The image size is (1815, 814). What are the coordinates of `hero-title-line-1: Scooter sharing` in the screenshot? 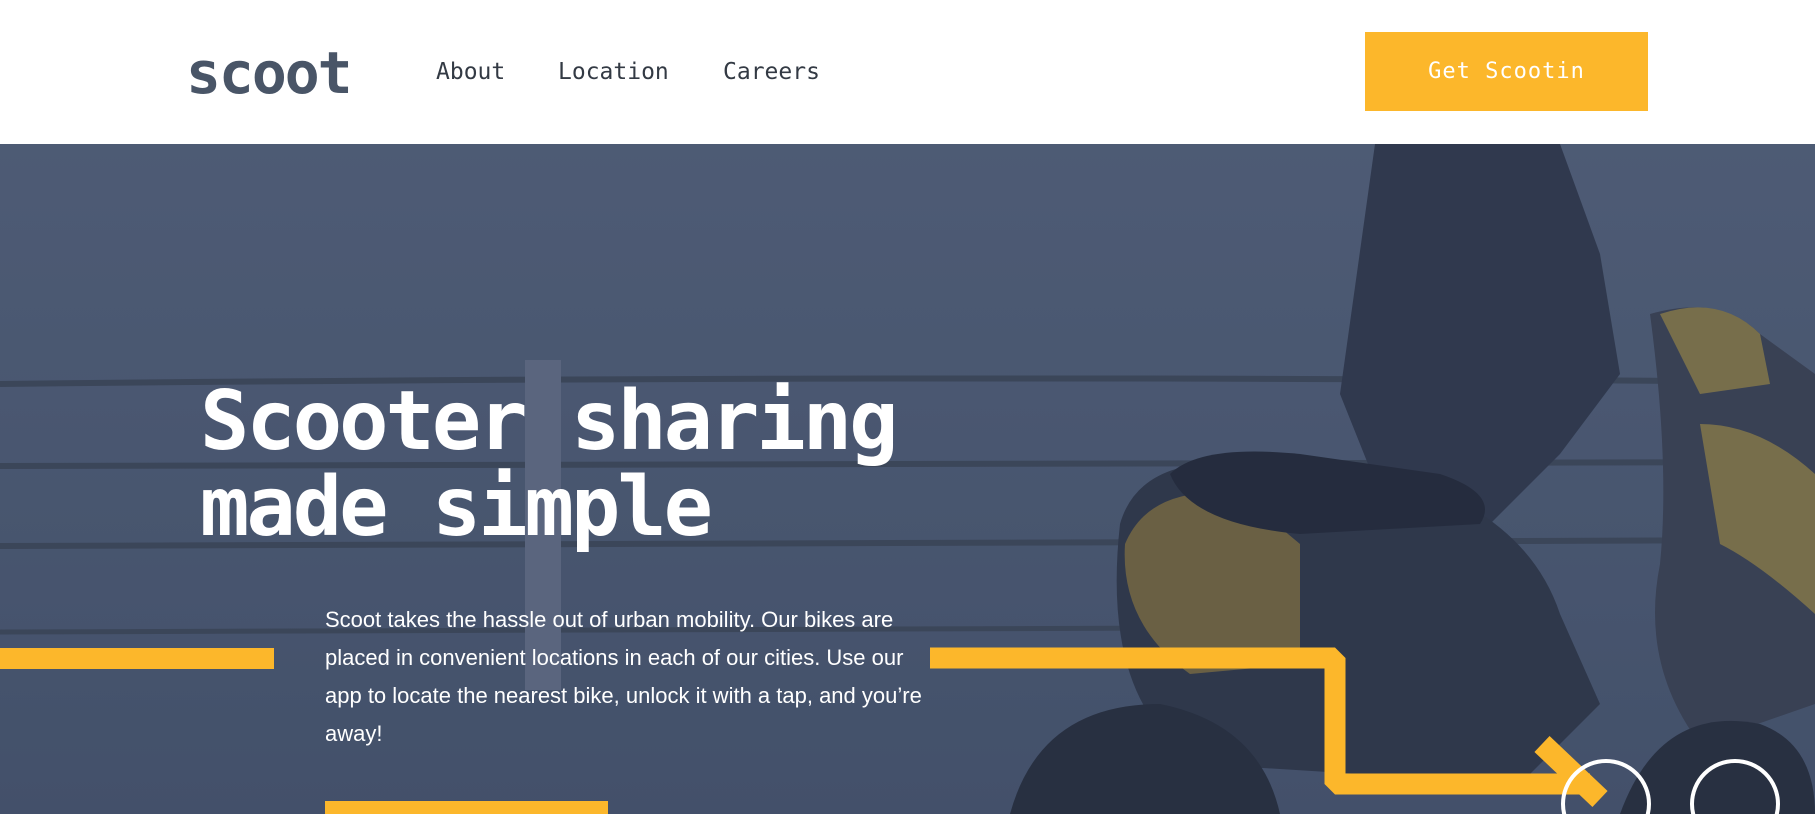 It's located at (549, 421).